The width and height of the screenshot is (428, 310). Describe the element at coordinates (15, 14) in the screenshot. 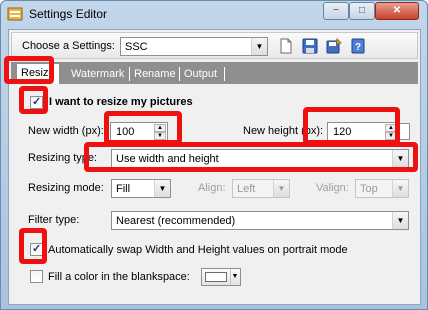

I see `app-icon` at that location.